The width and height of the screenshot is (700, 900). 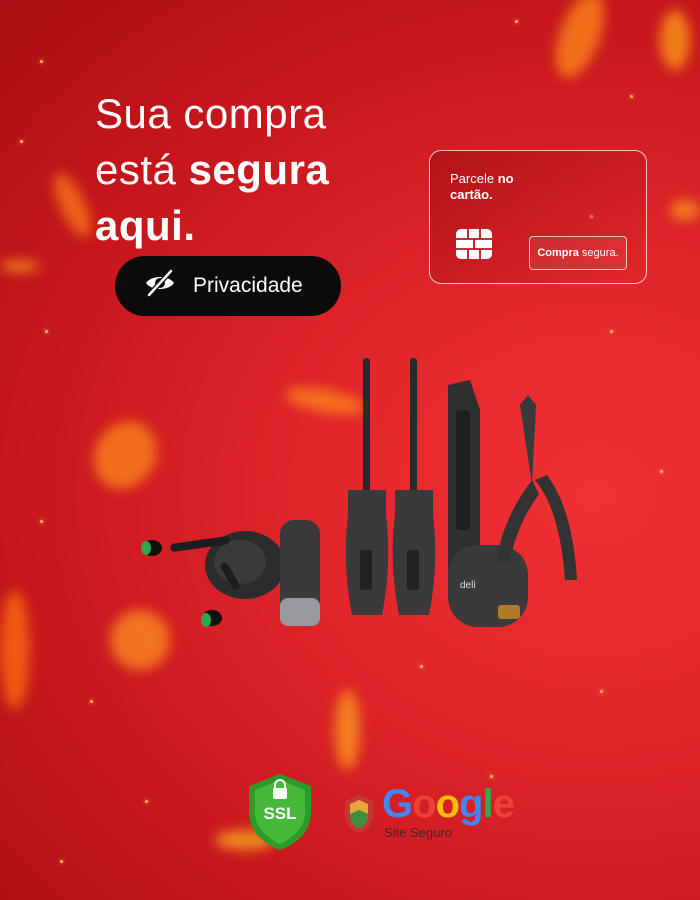 What do you see at coordinates (213, 579) in the screenshot?
I see `fishing-reel-icon` at bounding box center [213, 579].